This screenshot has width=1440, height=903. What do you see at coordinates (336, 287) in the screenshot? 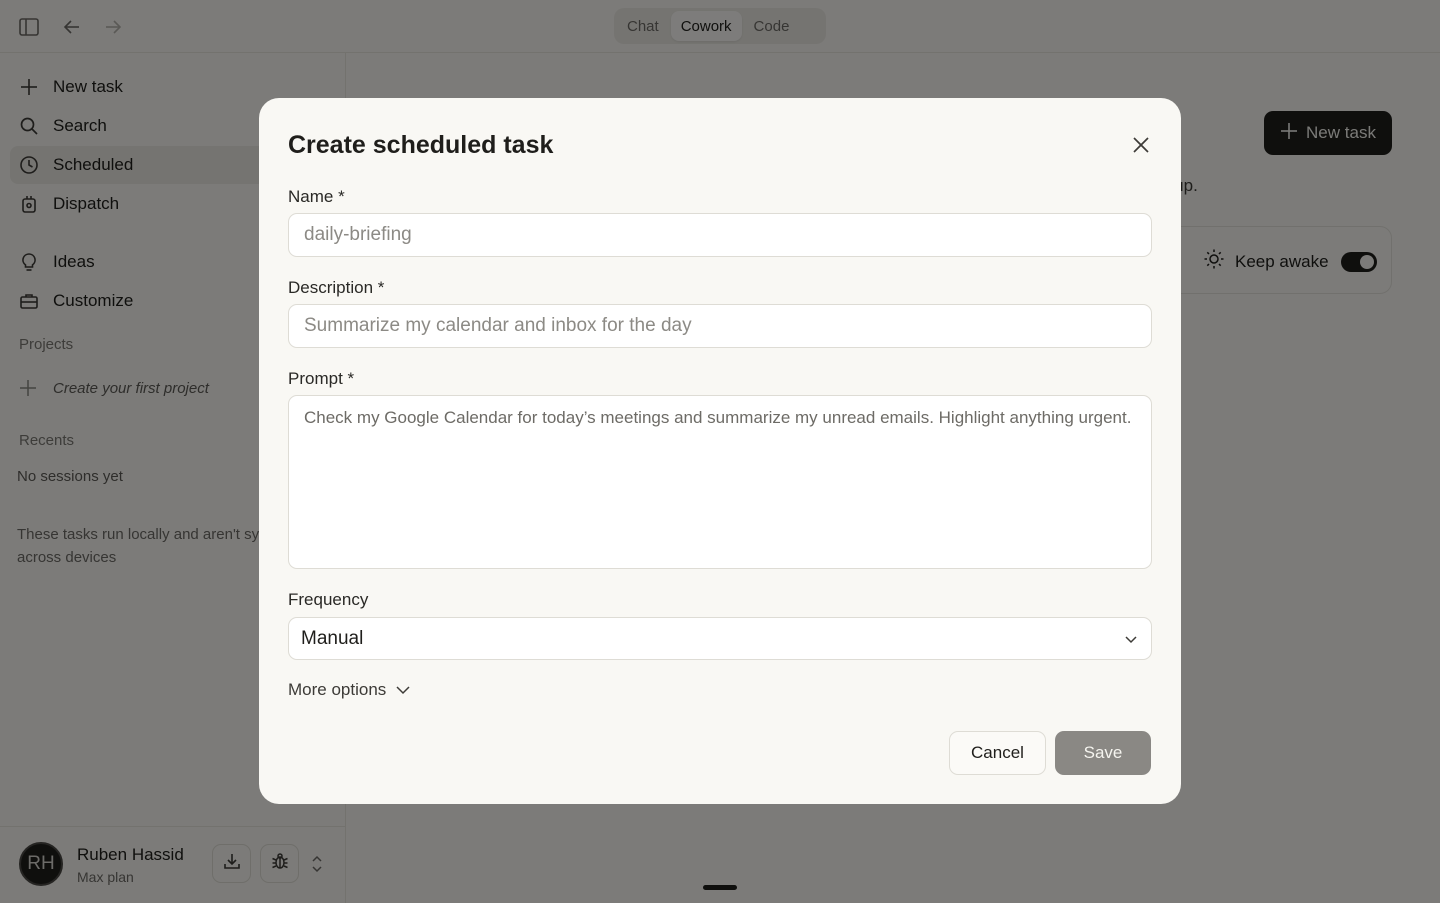
I see `description-label: Description *` at bounding box center [336, 287].